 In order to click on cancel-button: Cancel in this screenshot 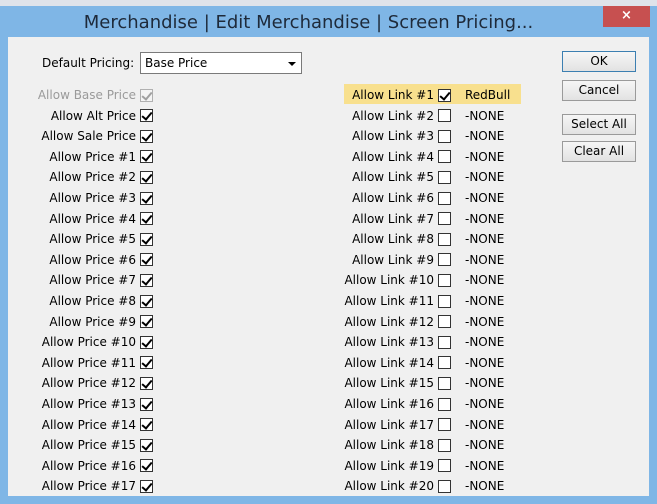, I will do `click(599, 90)`.